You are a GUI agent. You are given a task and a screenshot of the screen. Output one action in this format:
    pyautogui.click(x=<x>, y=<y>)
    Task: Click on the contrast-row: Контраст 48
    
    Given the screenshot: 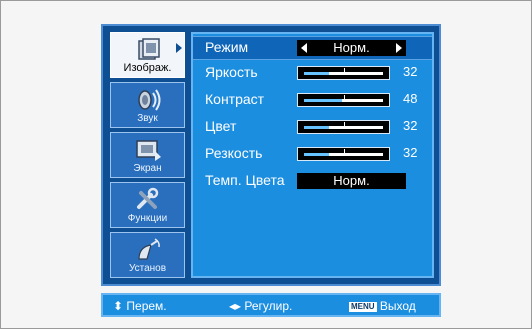 What is the action you would take?
    pyautogui.click(x=312, y=100)
    